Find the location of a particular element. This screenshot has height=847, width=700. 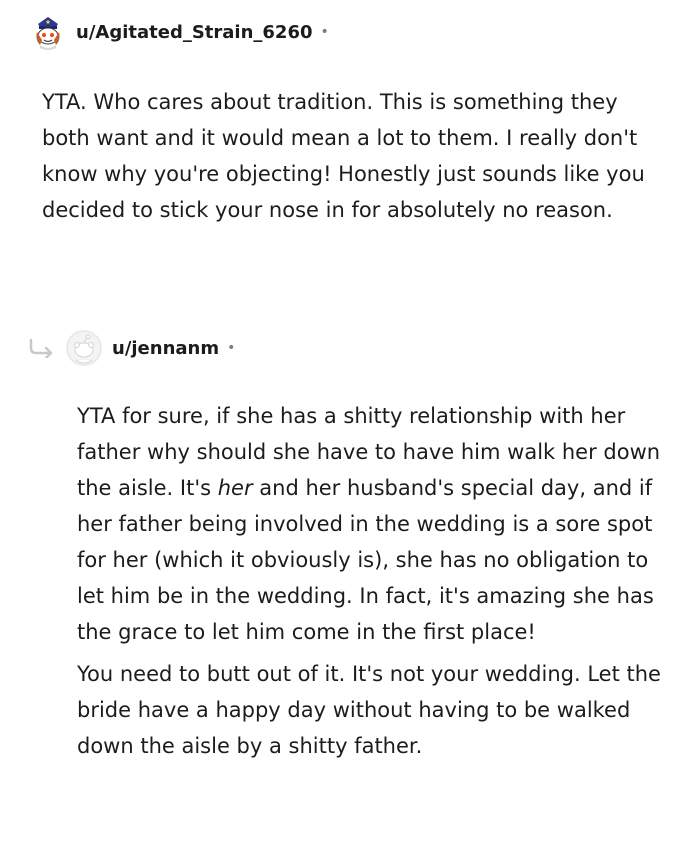

default-snoo-avatar-icon is located at coordinates (84, 348).